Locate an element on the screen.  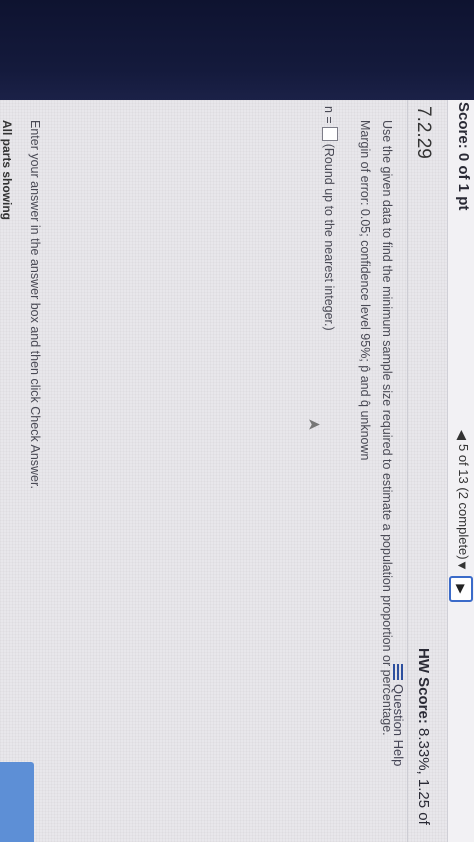
answer-hint: (Round up to the nearest integer.) is located at coordinates (329, 237).